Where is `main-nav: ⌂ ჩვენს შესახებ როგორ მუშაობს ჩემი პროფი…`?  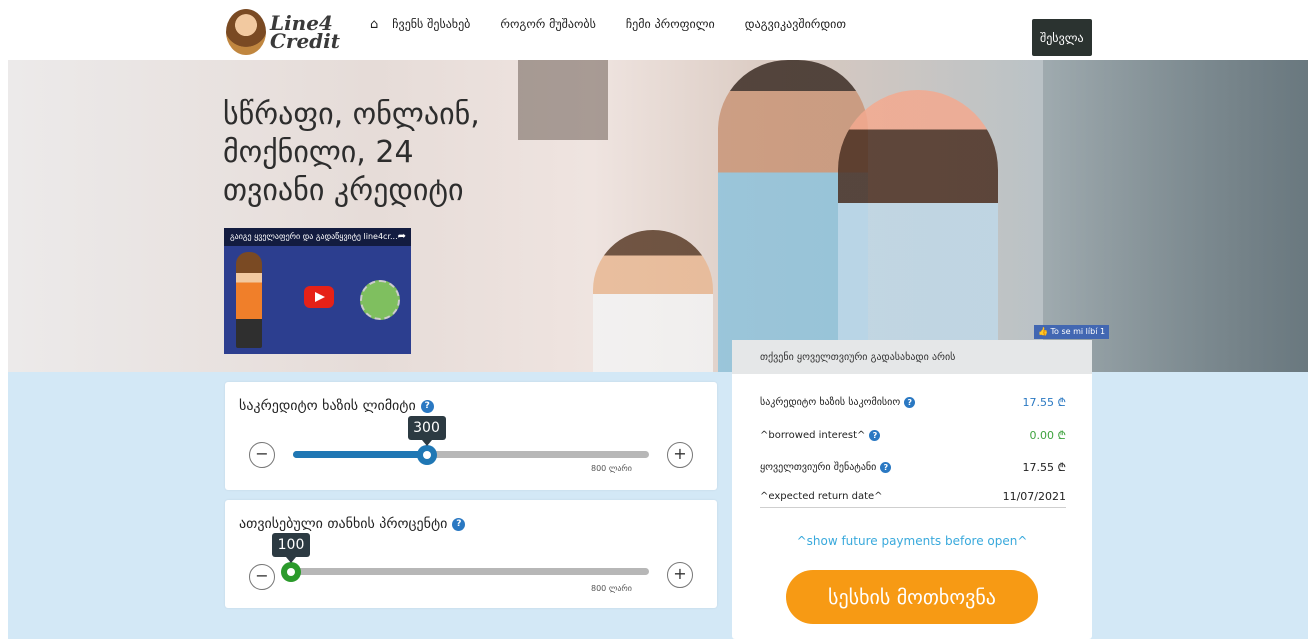 main-nav: ⌂ ჩვენს შესახებ როგორ მუშაობს ჩემი პროფი… is located at coordinates (623, 24).